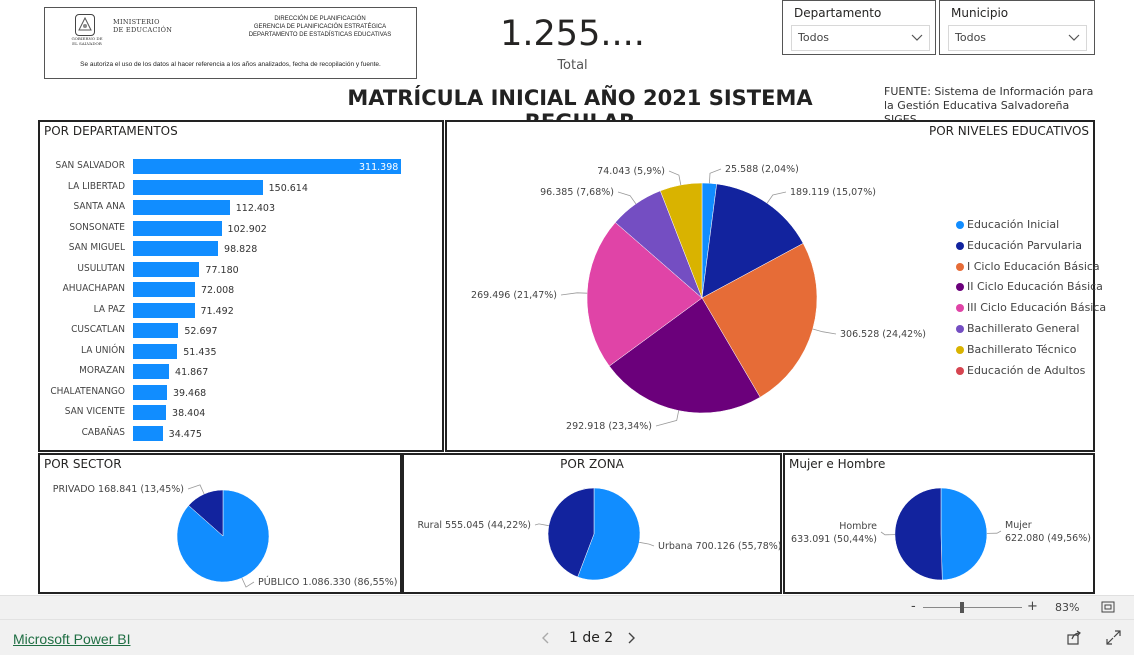  I want to click on bar-usulutan, so click(166, 269).